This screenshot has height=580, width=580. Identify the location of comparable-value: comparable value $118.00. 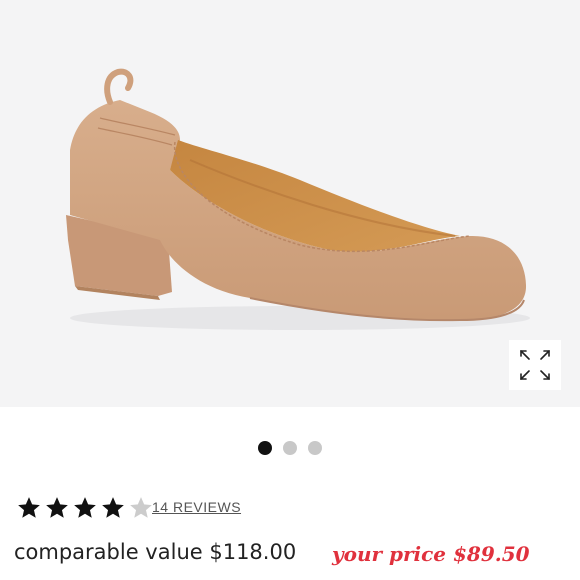
(155, 552).